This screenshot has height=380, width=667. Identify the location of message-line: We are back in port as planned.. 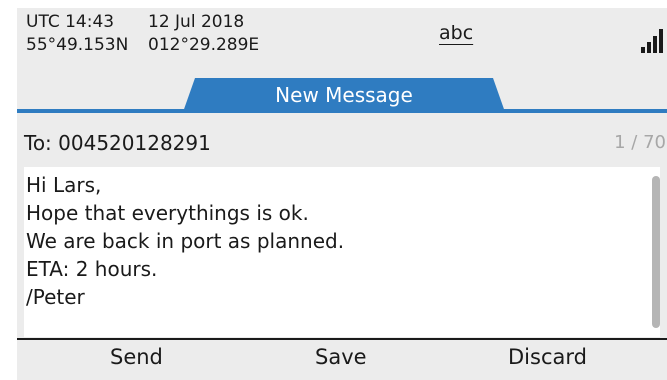
(185, 241).